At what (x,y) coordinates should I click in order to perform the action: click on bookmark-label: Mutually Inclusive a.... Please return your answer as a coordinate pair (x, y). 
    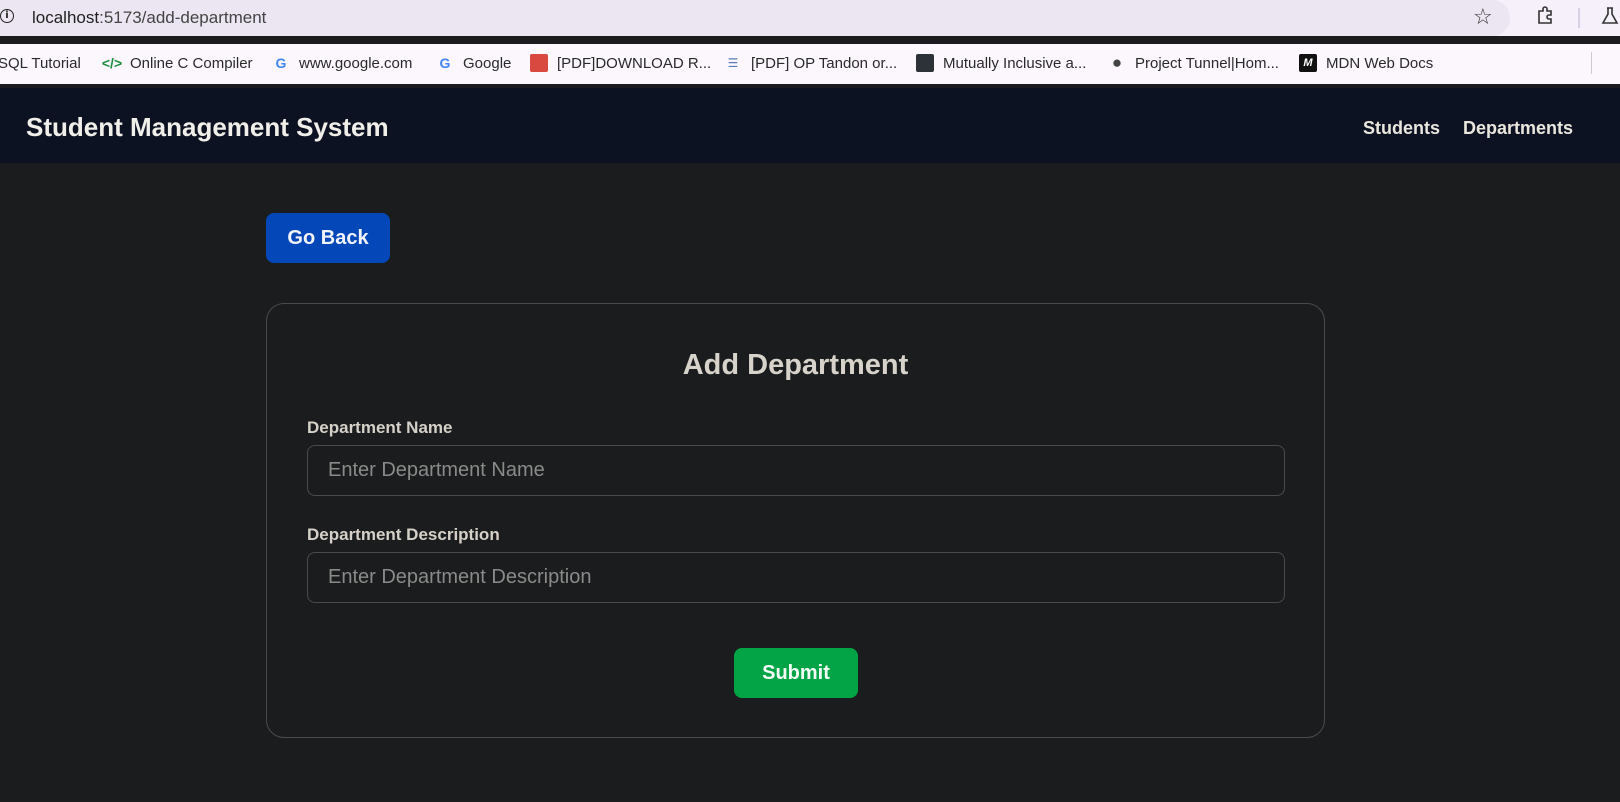
    Looking at the image, I should click on (1015, 63).